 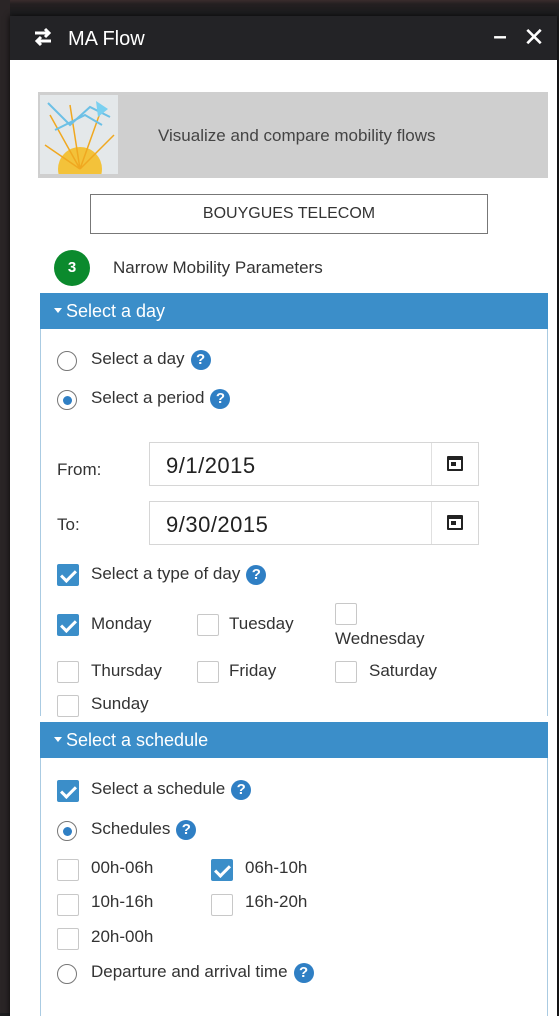 I want to click on to-date-field: 9/30/2015, so click(x=314, y=523).